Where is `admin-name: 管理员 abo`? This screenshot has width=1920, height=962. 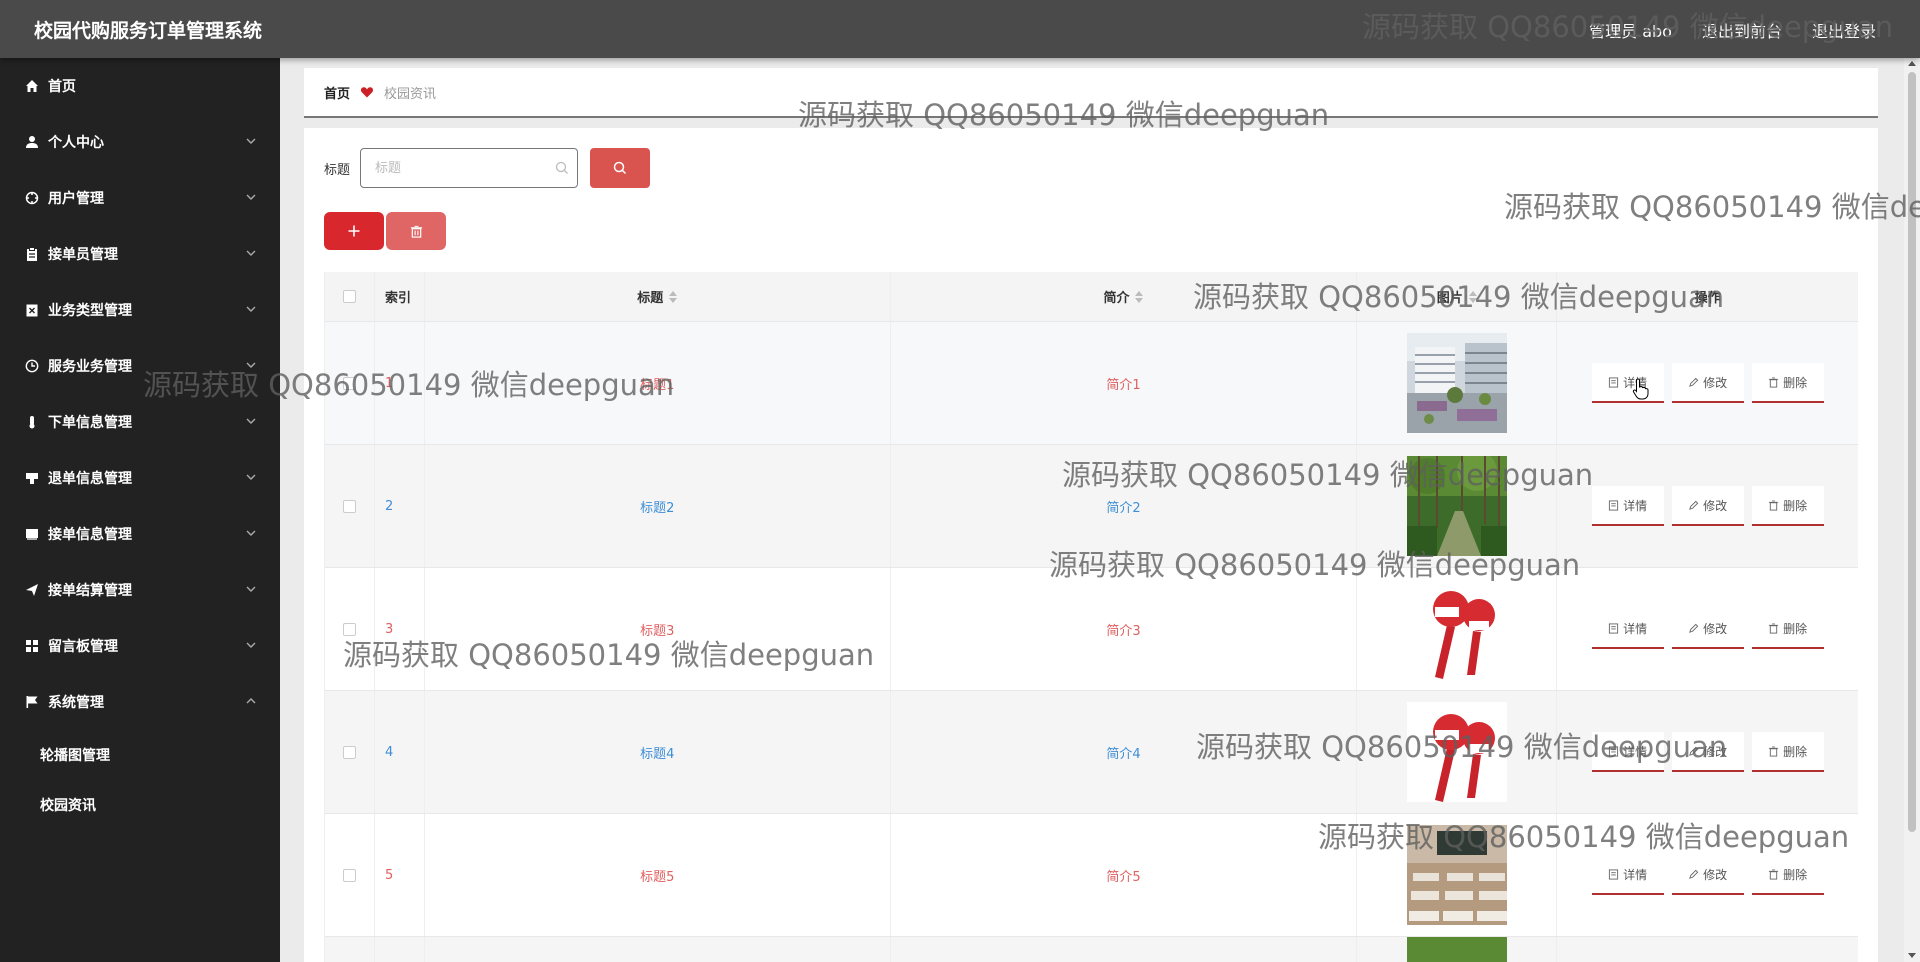
admin-name: 管理员 abo is located at coordinates (1630, 31).